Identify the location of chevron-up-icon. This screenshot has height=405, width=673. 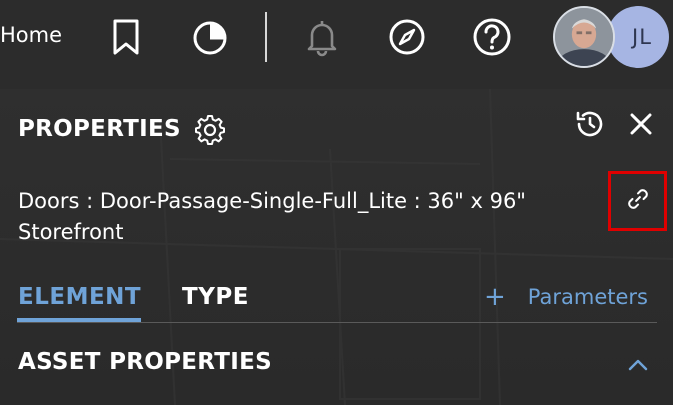
(638, 365).